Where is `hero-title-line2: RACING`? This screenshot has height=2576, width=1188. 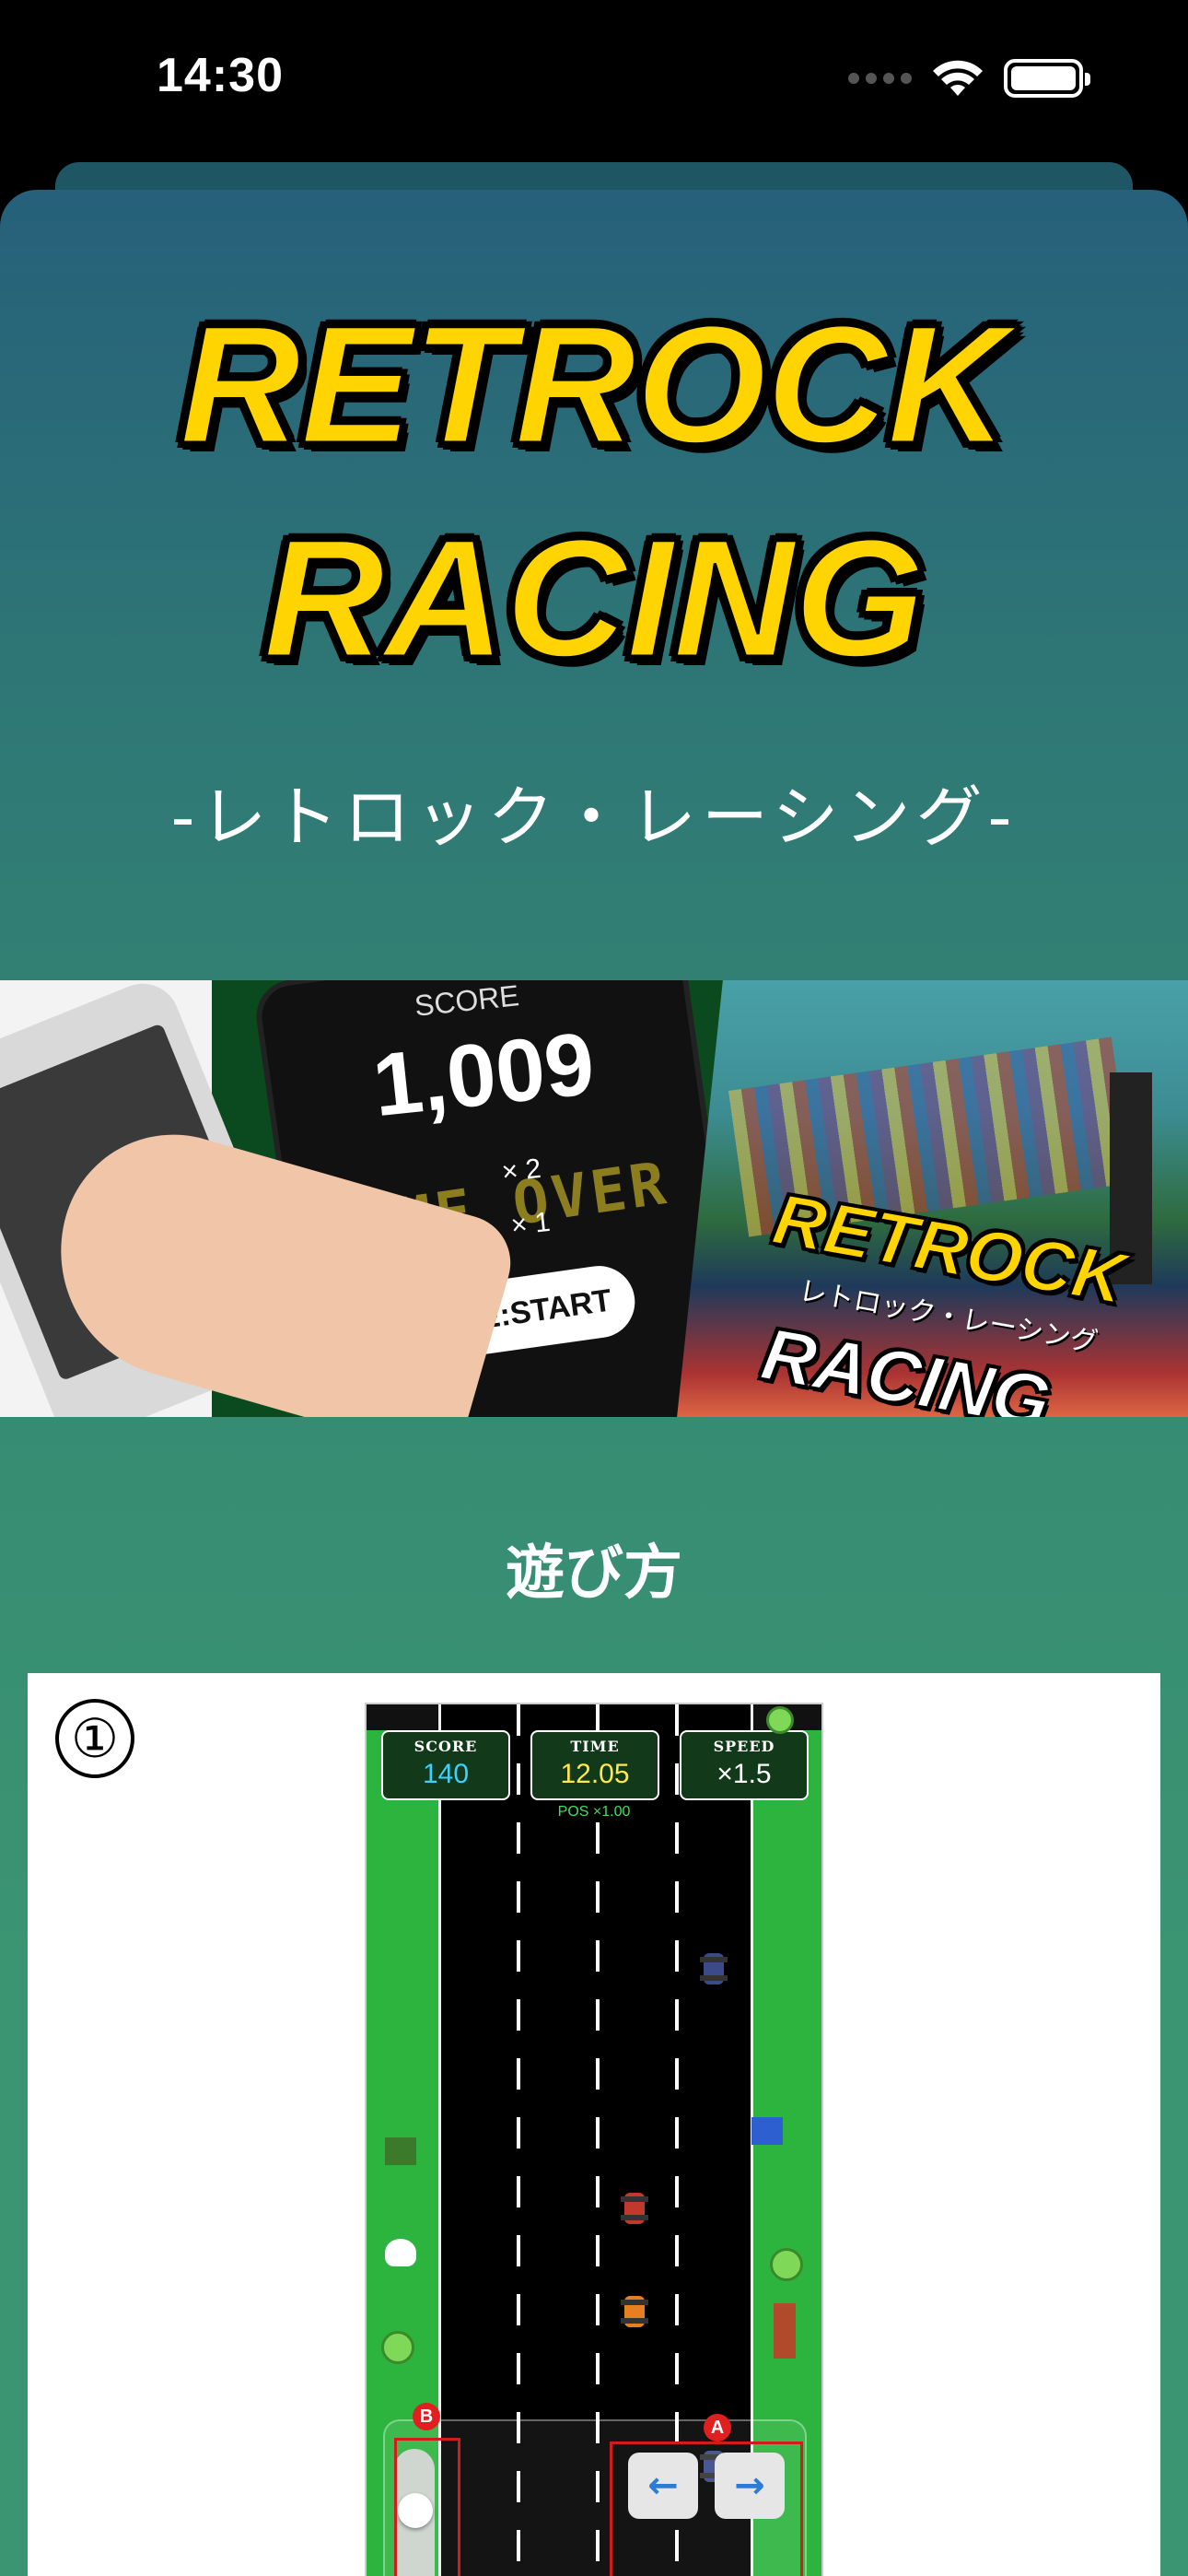 hero-title-line2: RACING is located at coordinates (594, 598).